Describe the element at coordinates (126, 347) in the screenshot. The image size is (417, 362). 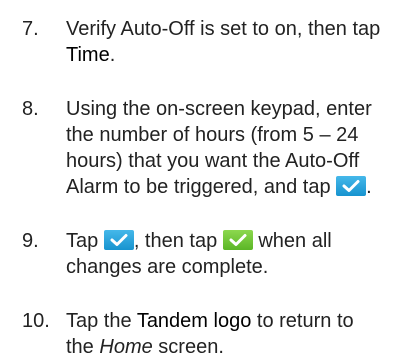
I see `home-screen-reference: Home` at that location.